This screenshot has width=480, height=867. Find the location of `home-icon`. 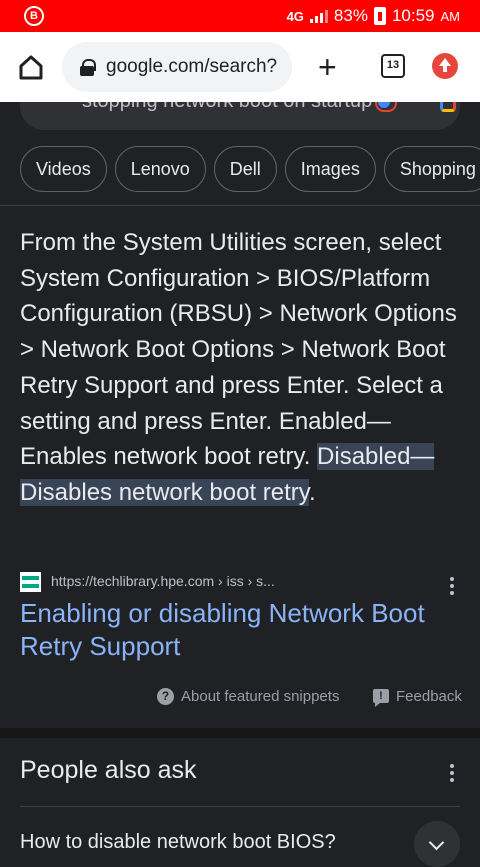

home-icon is located at coordinates (31, 67).